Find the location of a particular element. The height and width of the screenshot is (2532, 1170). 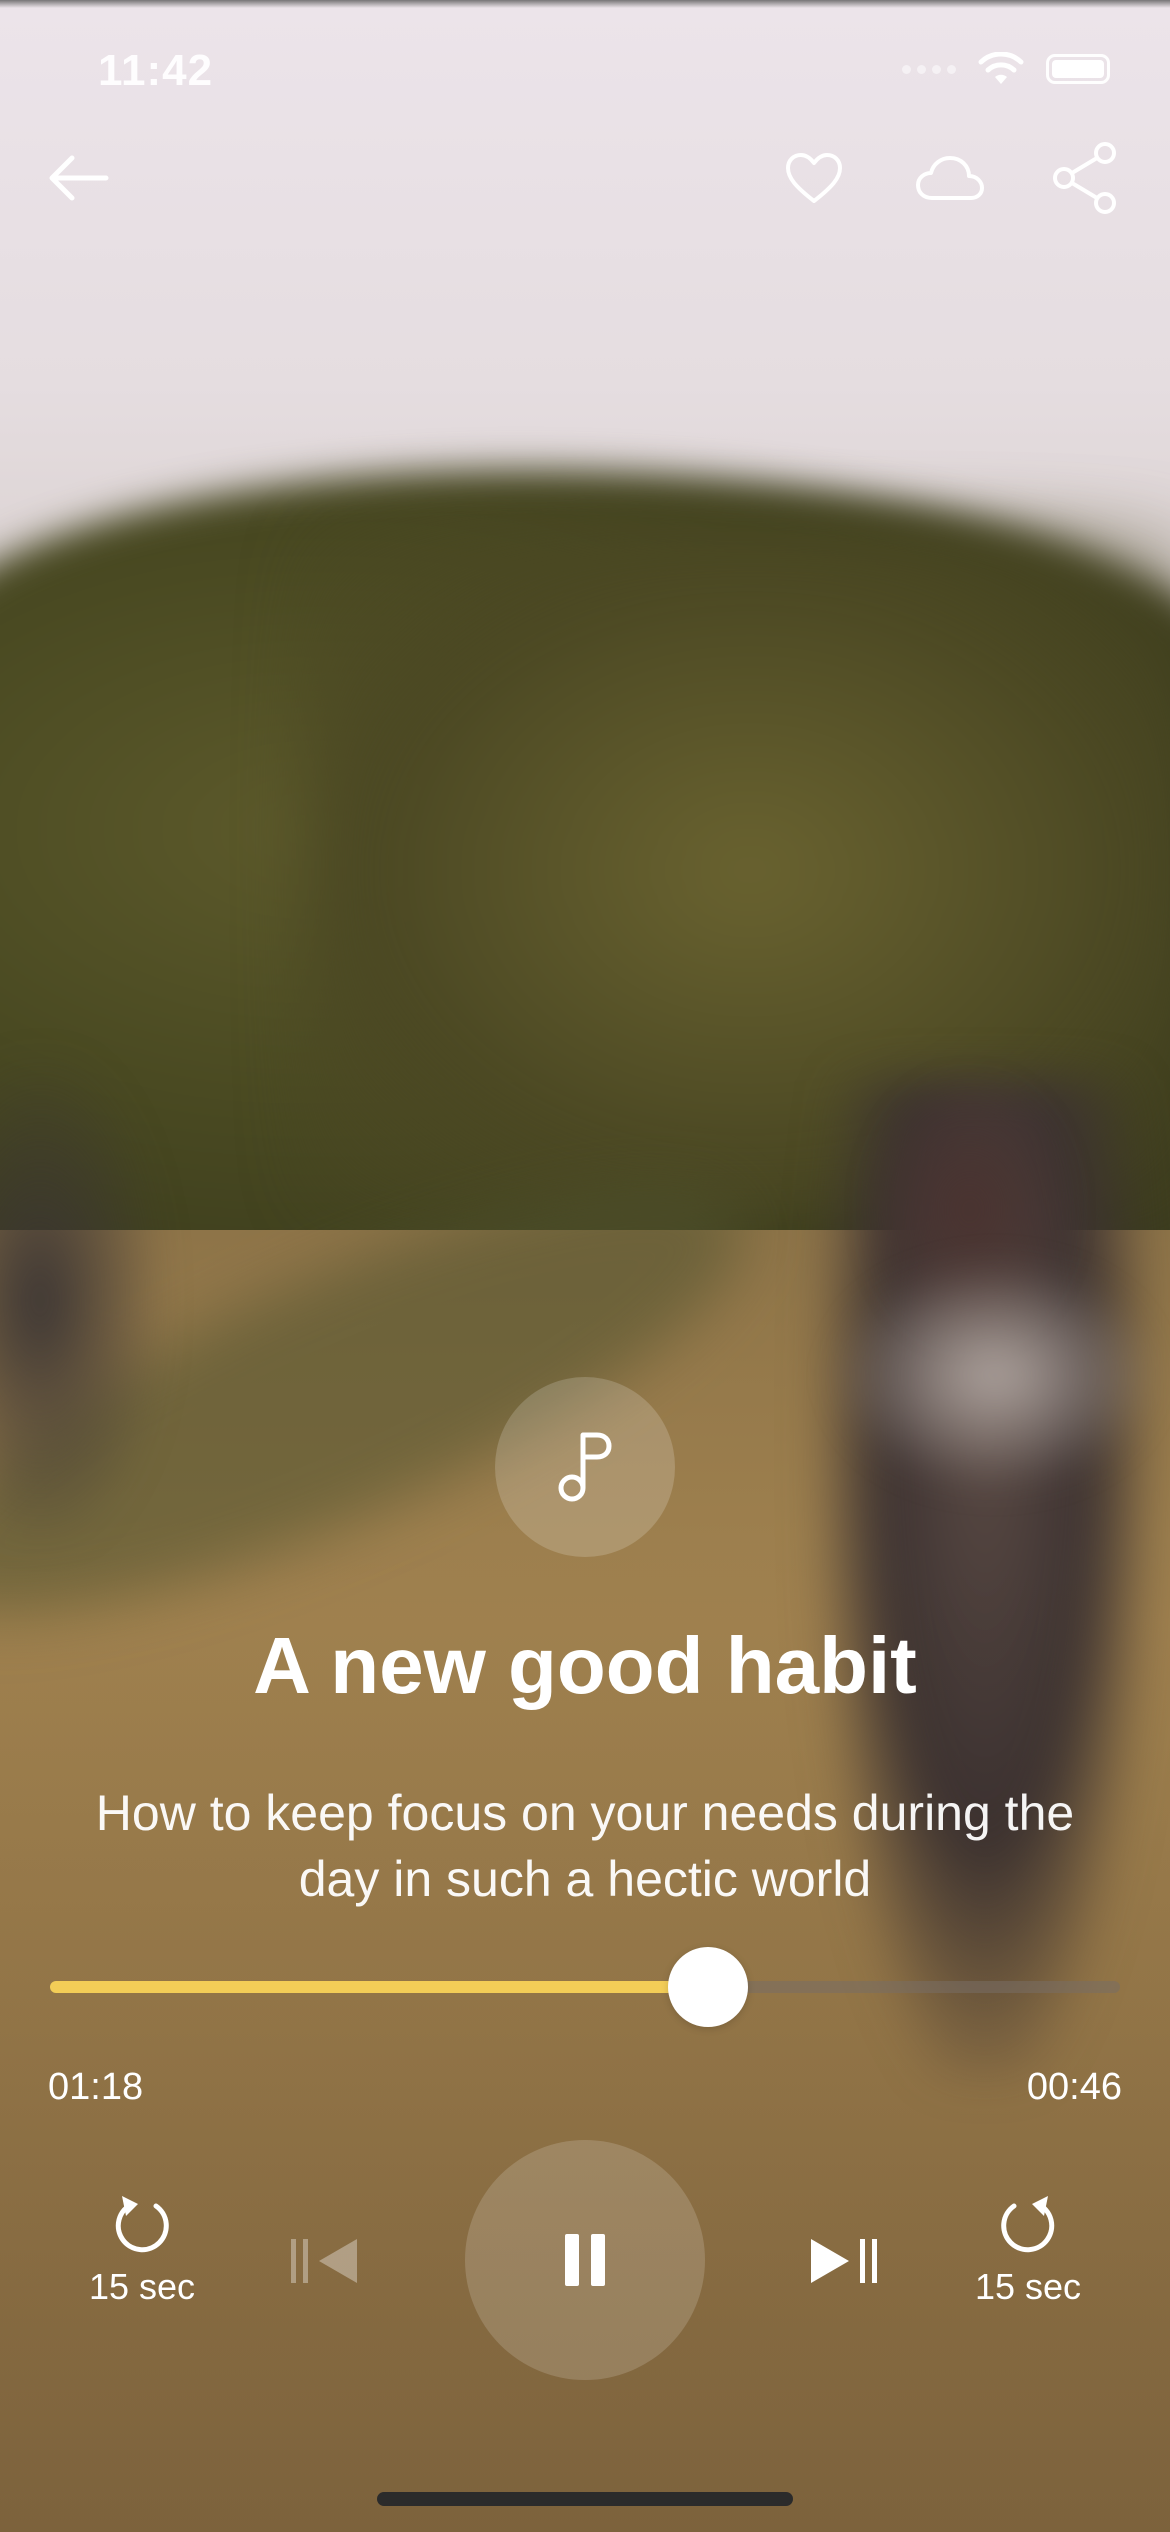

arrow-left-icon is located at coordinates (79, 178).